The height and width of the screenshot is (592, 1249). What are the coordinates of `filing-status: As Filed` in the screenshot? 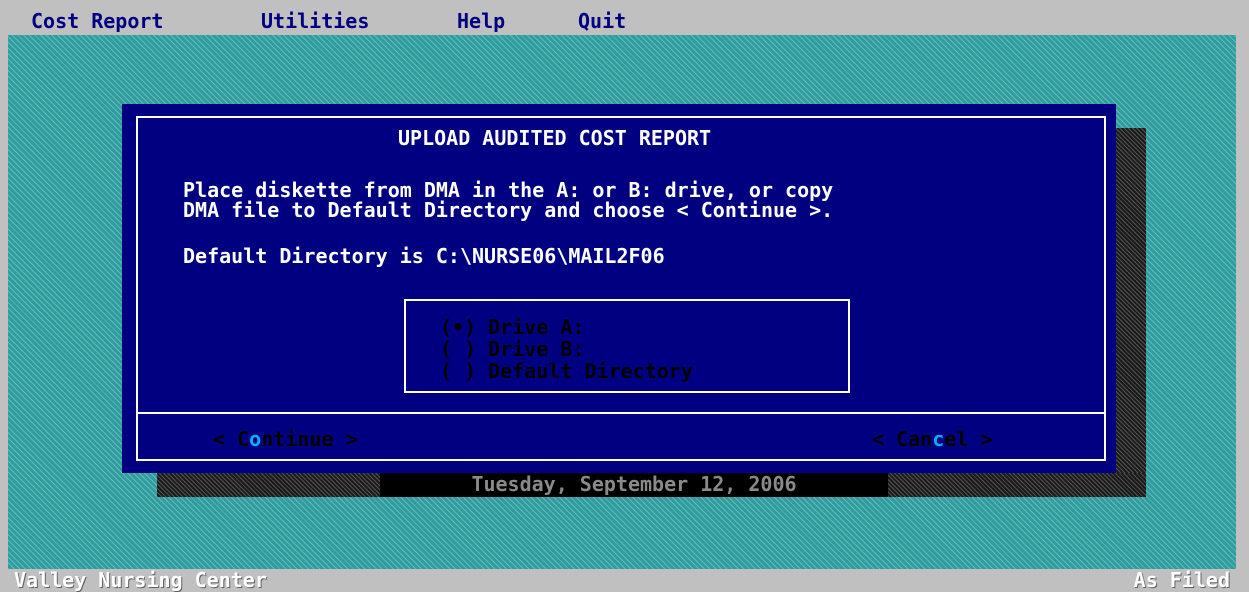 It's located at (1181, 580).